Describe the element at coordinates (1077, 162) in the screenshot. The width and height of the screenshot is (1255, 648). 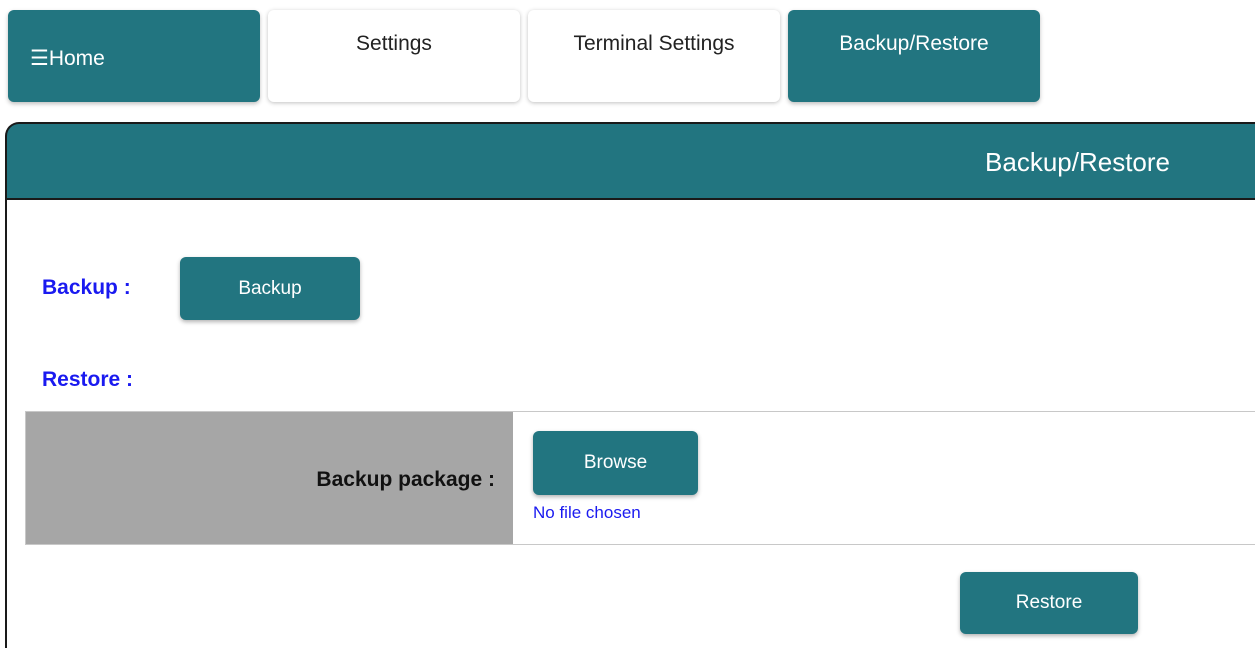
I see `page-title: Backup/Restore` at that location.